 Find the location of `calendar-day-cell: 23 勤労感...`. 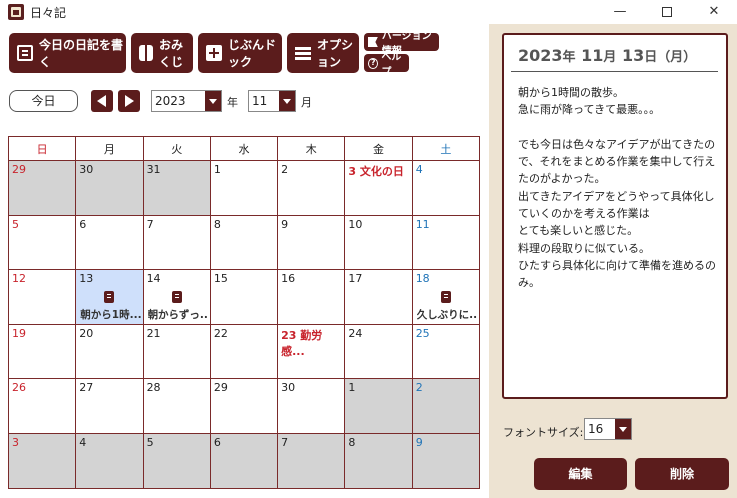

calendar-day-cell: 23 勤労感... is located at coordinates (311, 351).